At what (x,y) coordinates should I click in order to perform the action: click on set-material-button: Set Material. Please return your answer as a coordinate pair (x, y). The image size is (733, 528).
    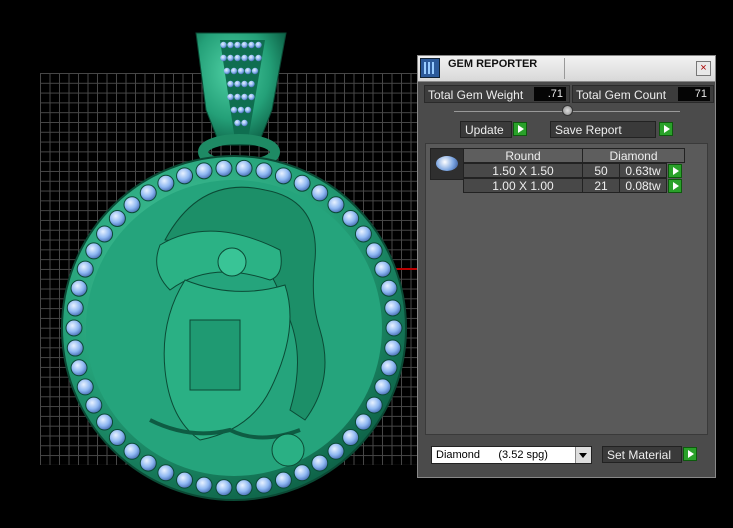
    Looking at the image, I should click on (642, 454).